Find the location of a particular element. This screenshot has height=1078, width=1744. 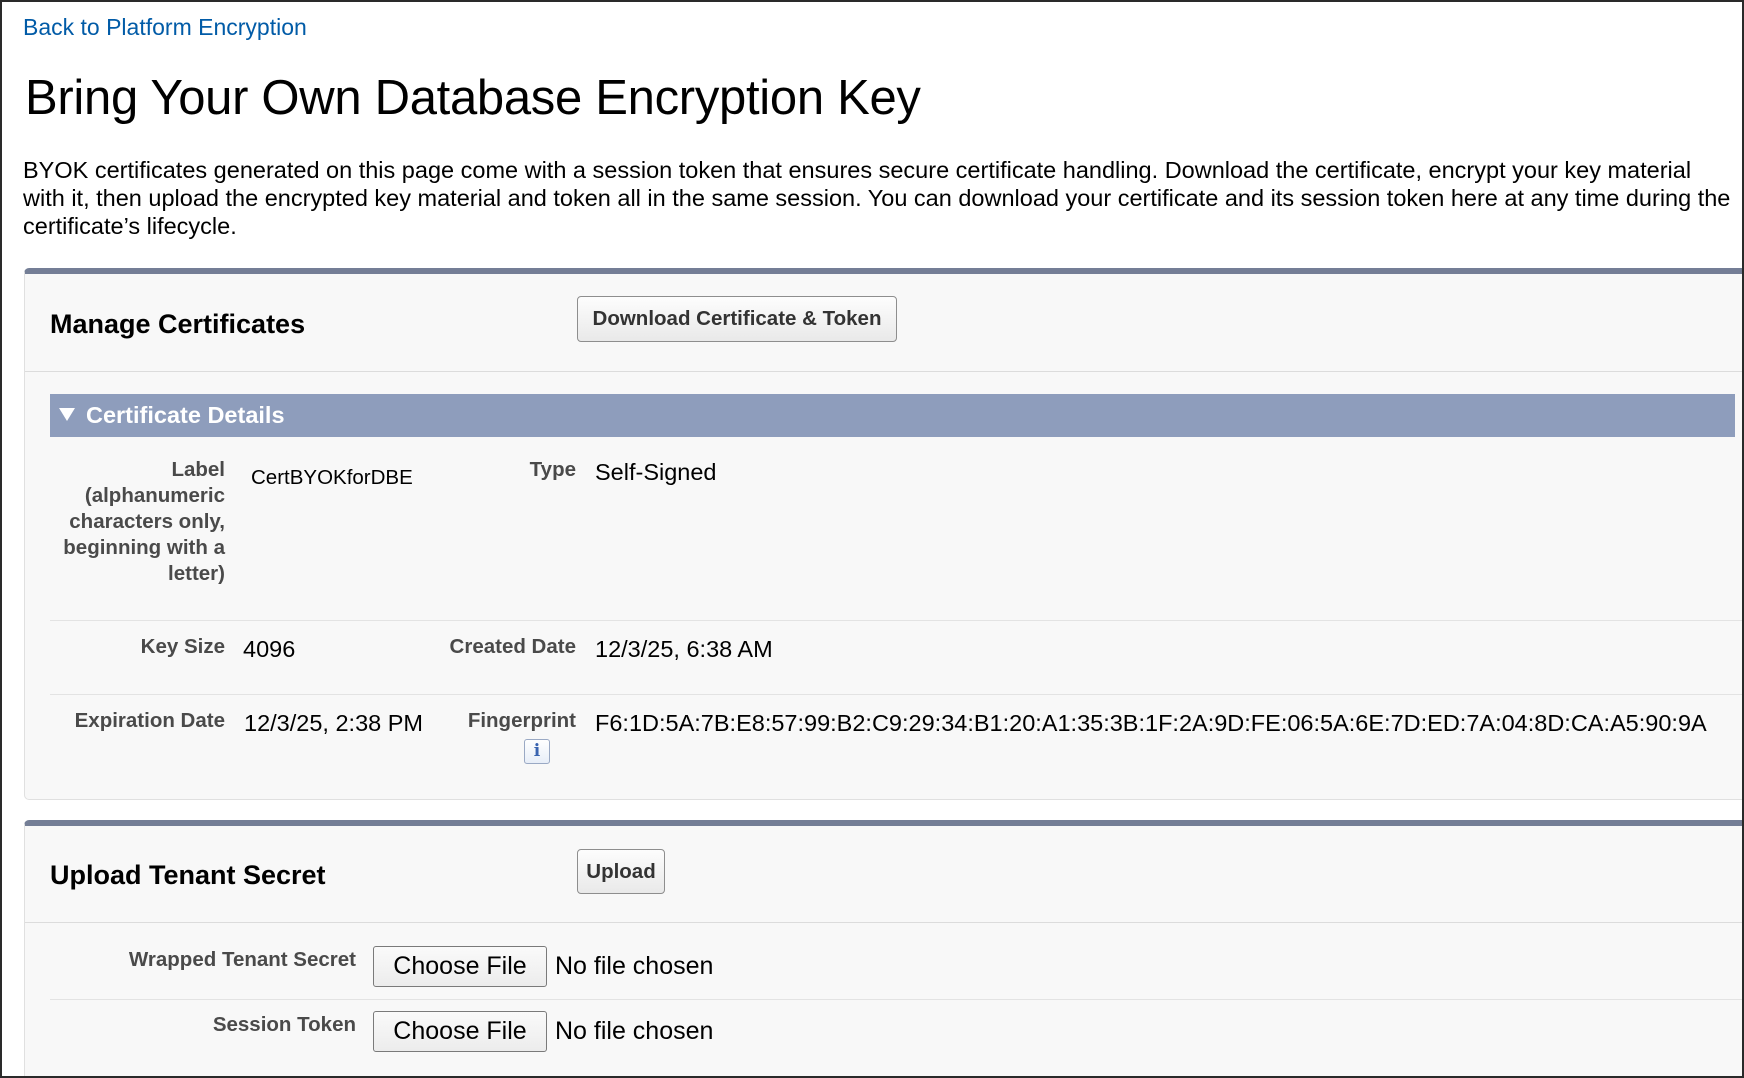

download-certificate-token-button: Download Certificate & Token is located at coordinates (737, 319).